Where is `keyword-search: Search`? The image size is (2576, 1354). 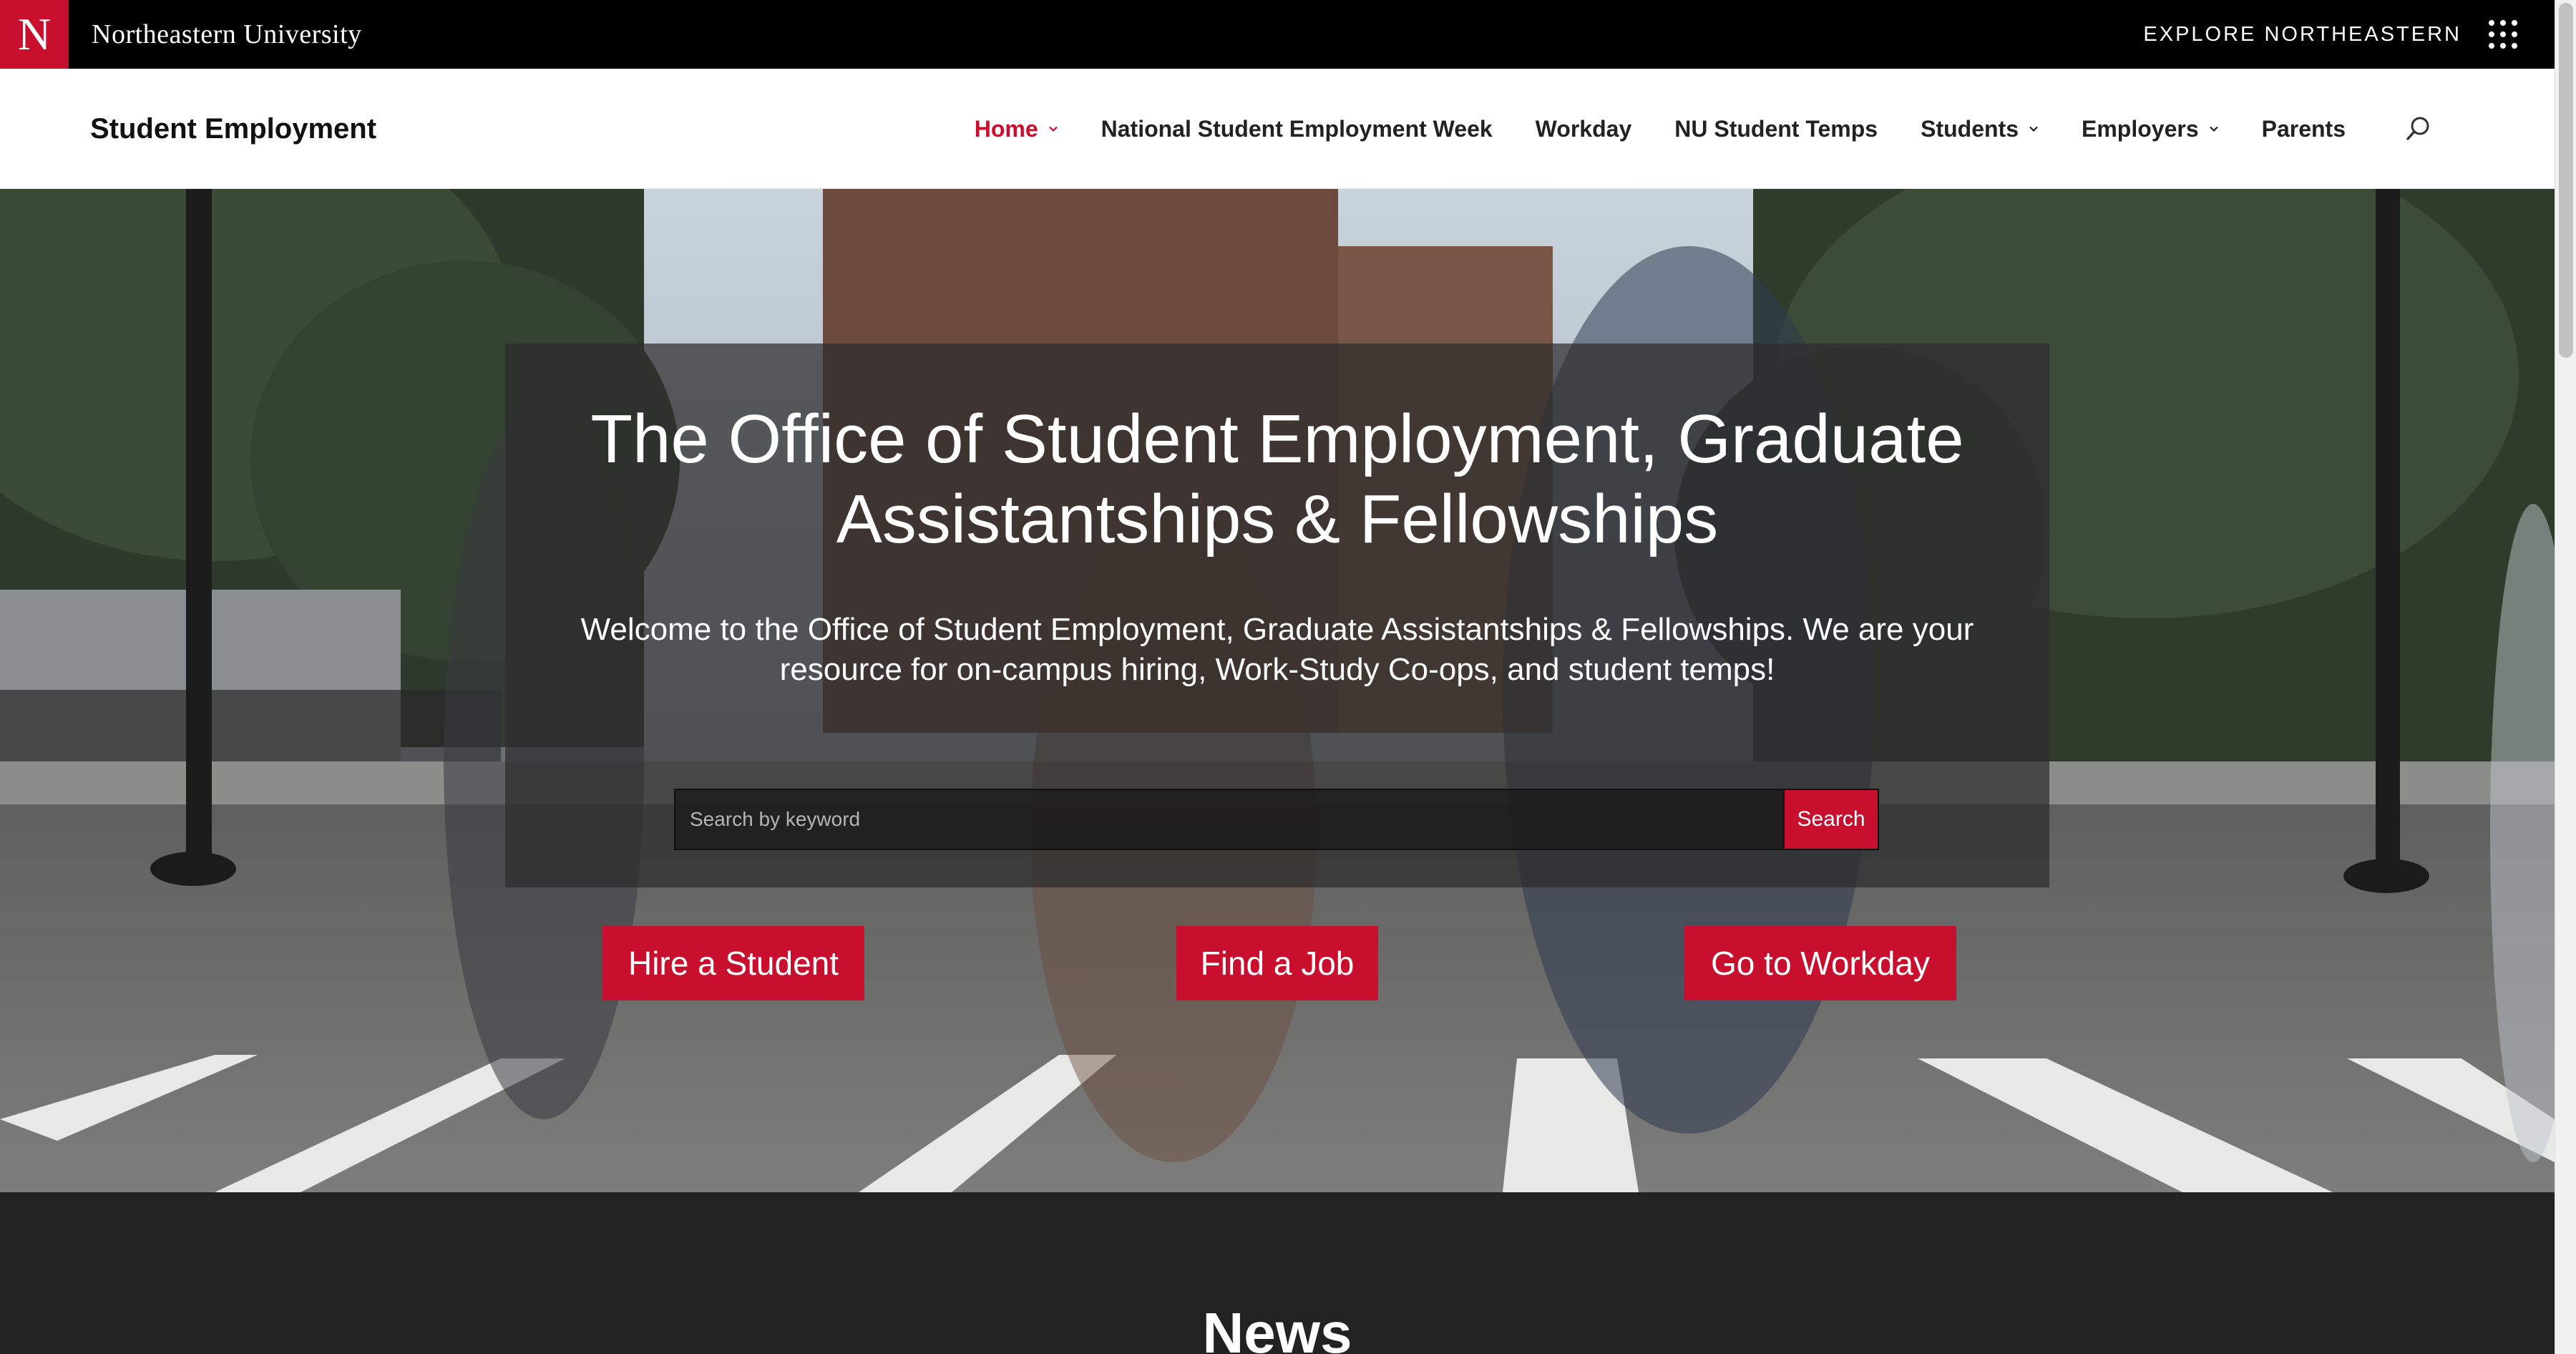
keyword-search: Search is located at coordinates (1276, 820).